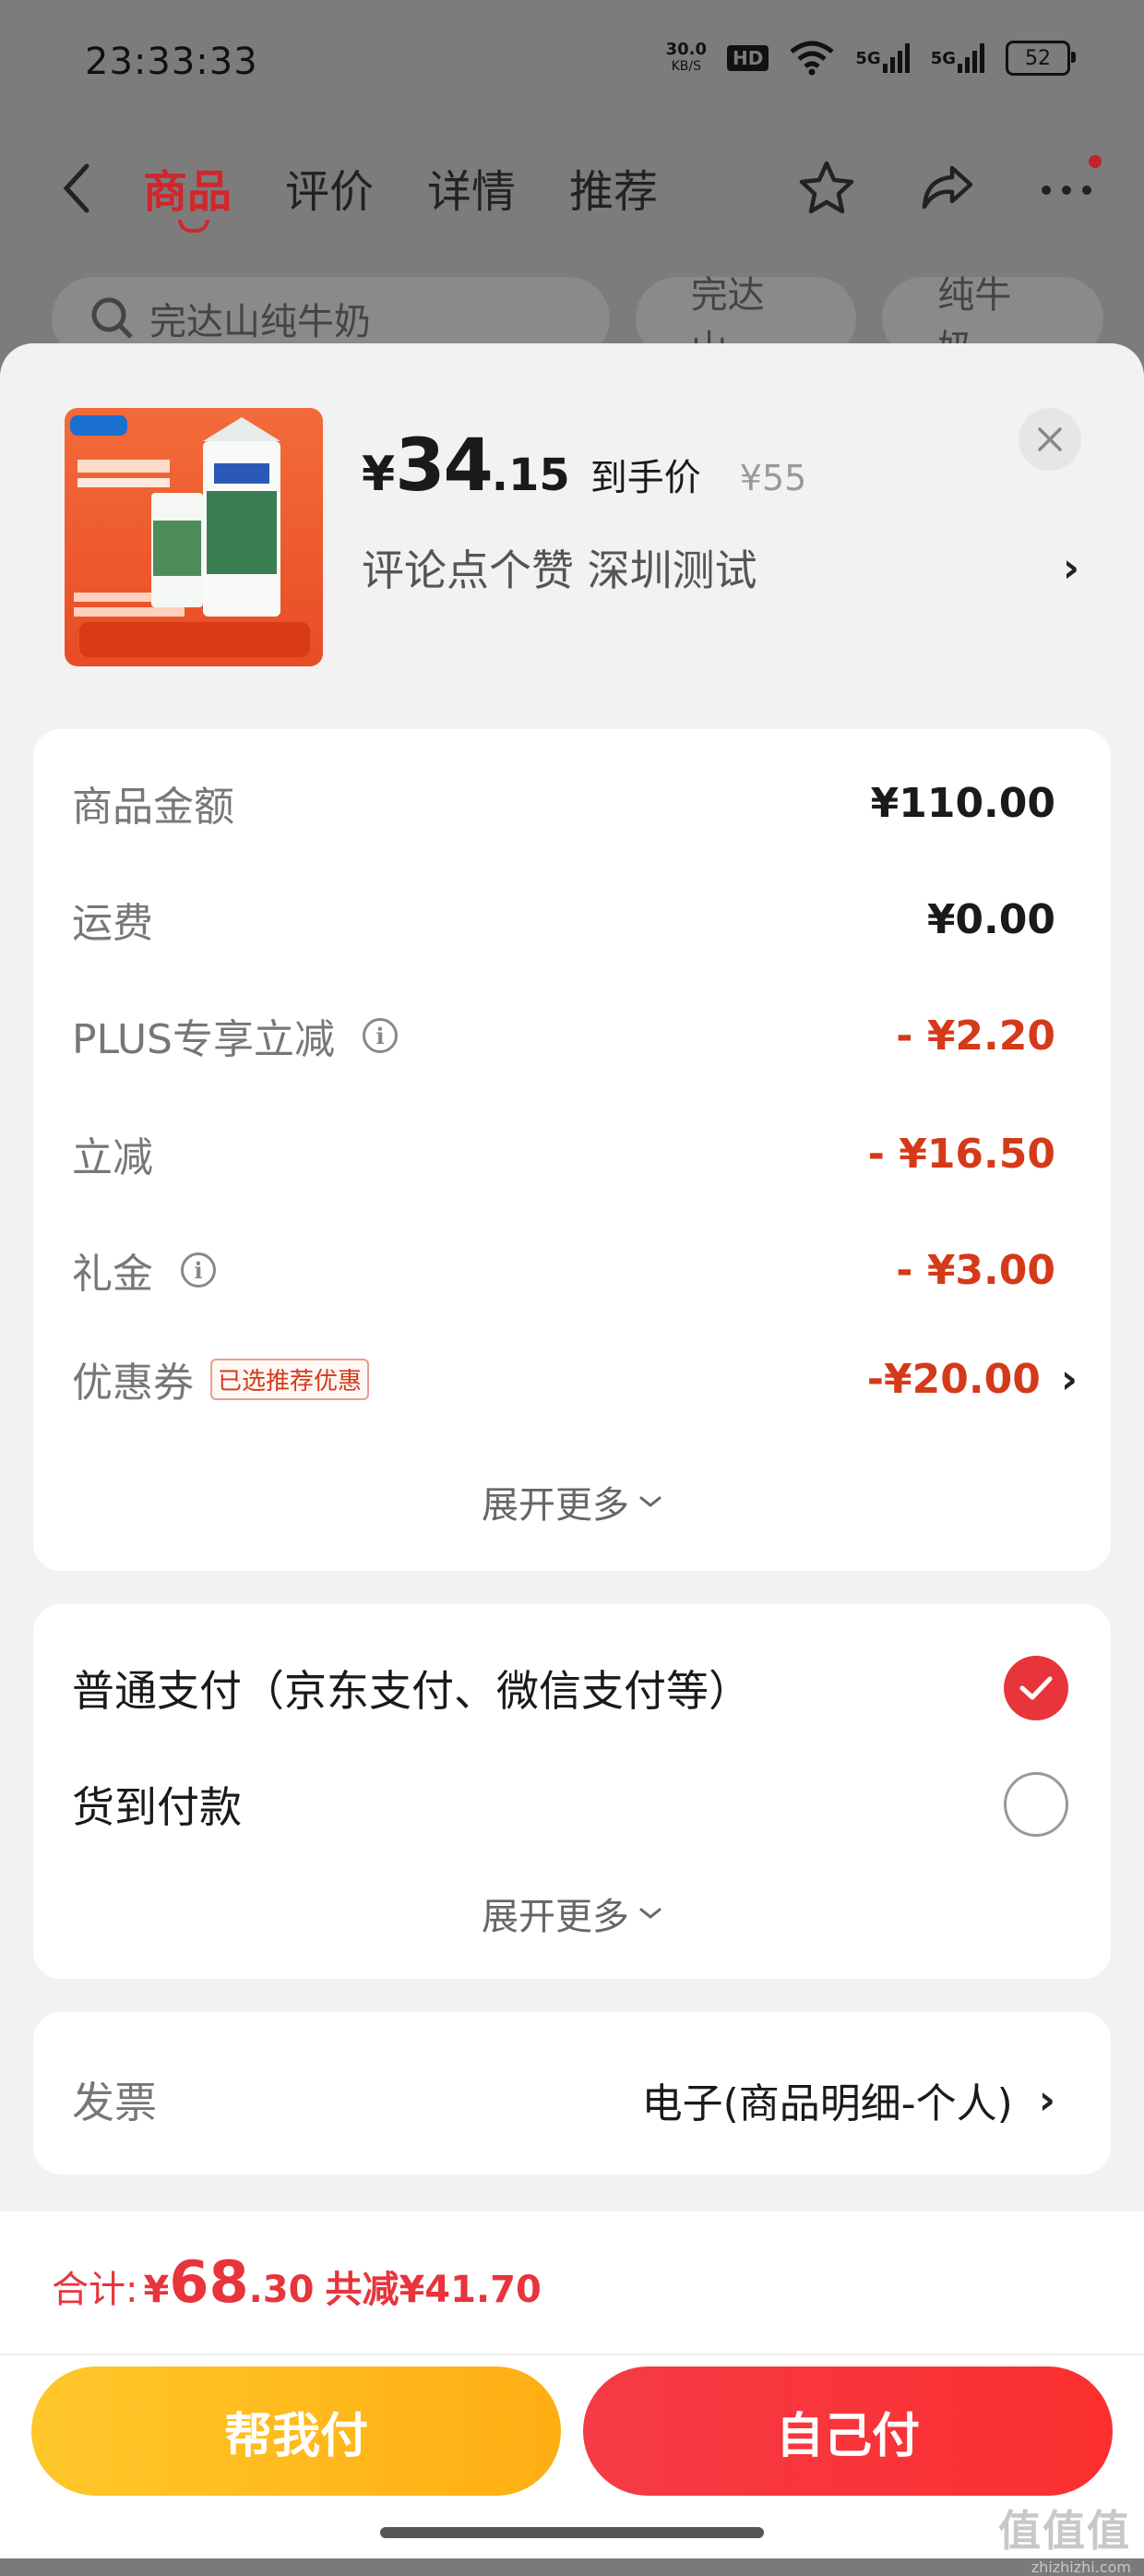 The width and height of the screenshot is (1144, 2576). Describe the element at coordinates (112, 318) in the screenshot. I see `search-icon` at that location.